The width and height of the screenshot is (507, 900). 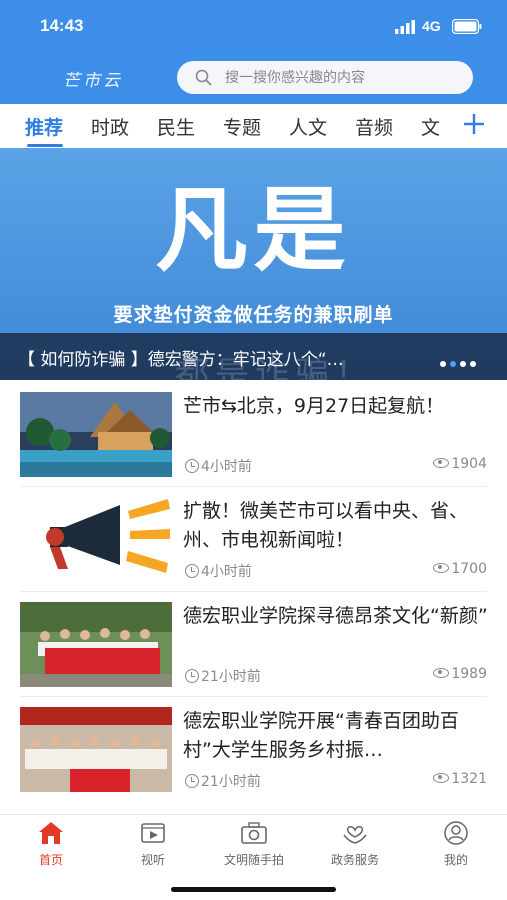 I want to click on add-channel-icon, so click(x=474, y=124).